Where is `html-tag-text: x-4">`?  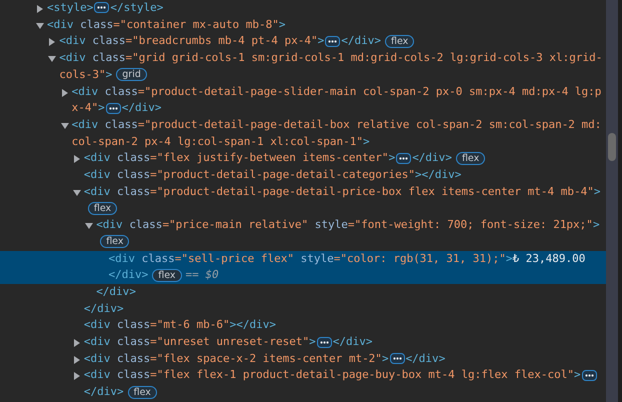 html-tag-text: x-4"> is located at coordinates (88, 107).